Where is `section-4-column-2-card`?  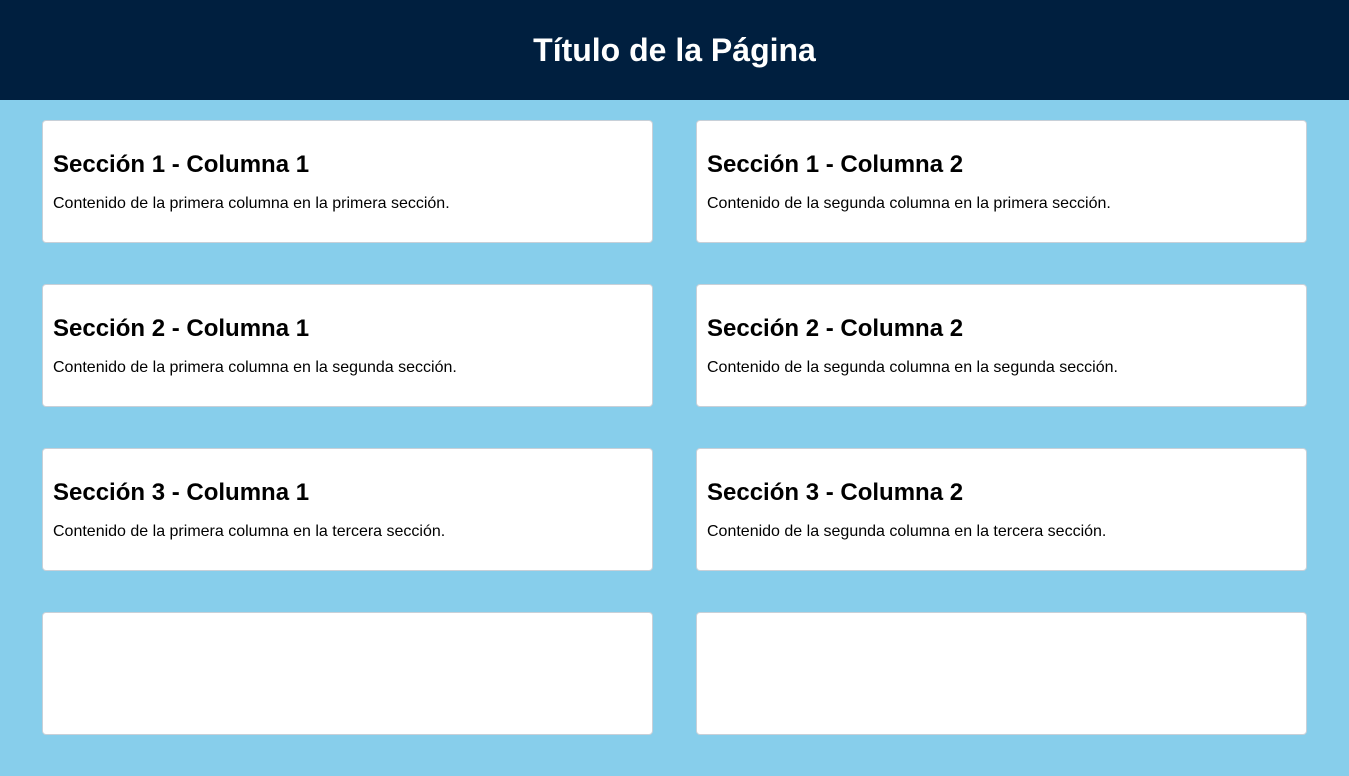 section-4-column-2-card is located at coordinates (1001, 673).